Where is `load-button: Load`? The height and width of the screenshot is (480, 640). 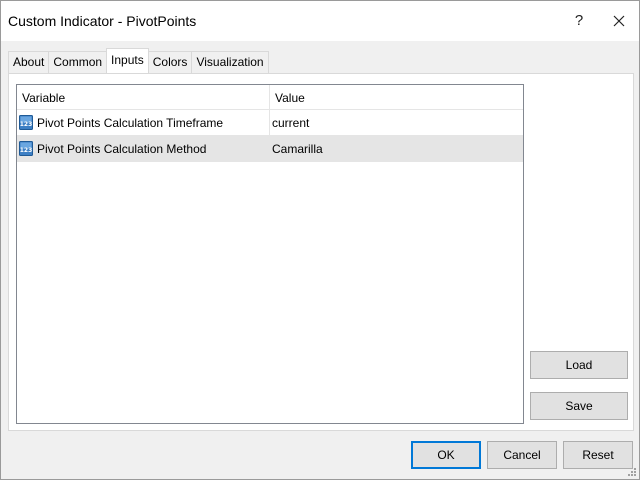 load-button: Load is located at coordinates (579, 365).